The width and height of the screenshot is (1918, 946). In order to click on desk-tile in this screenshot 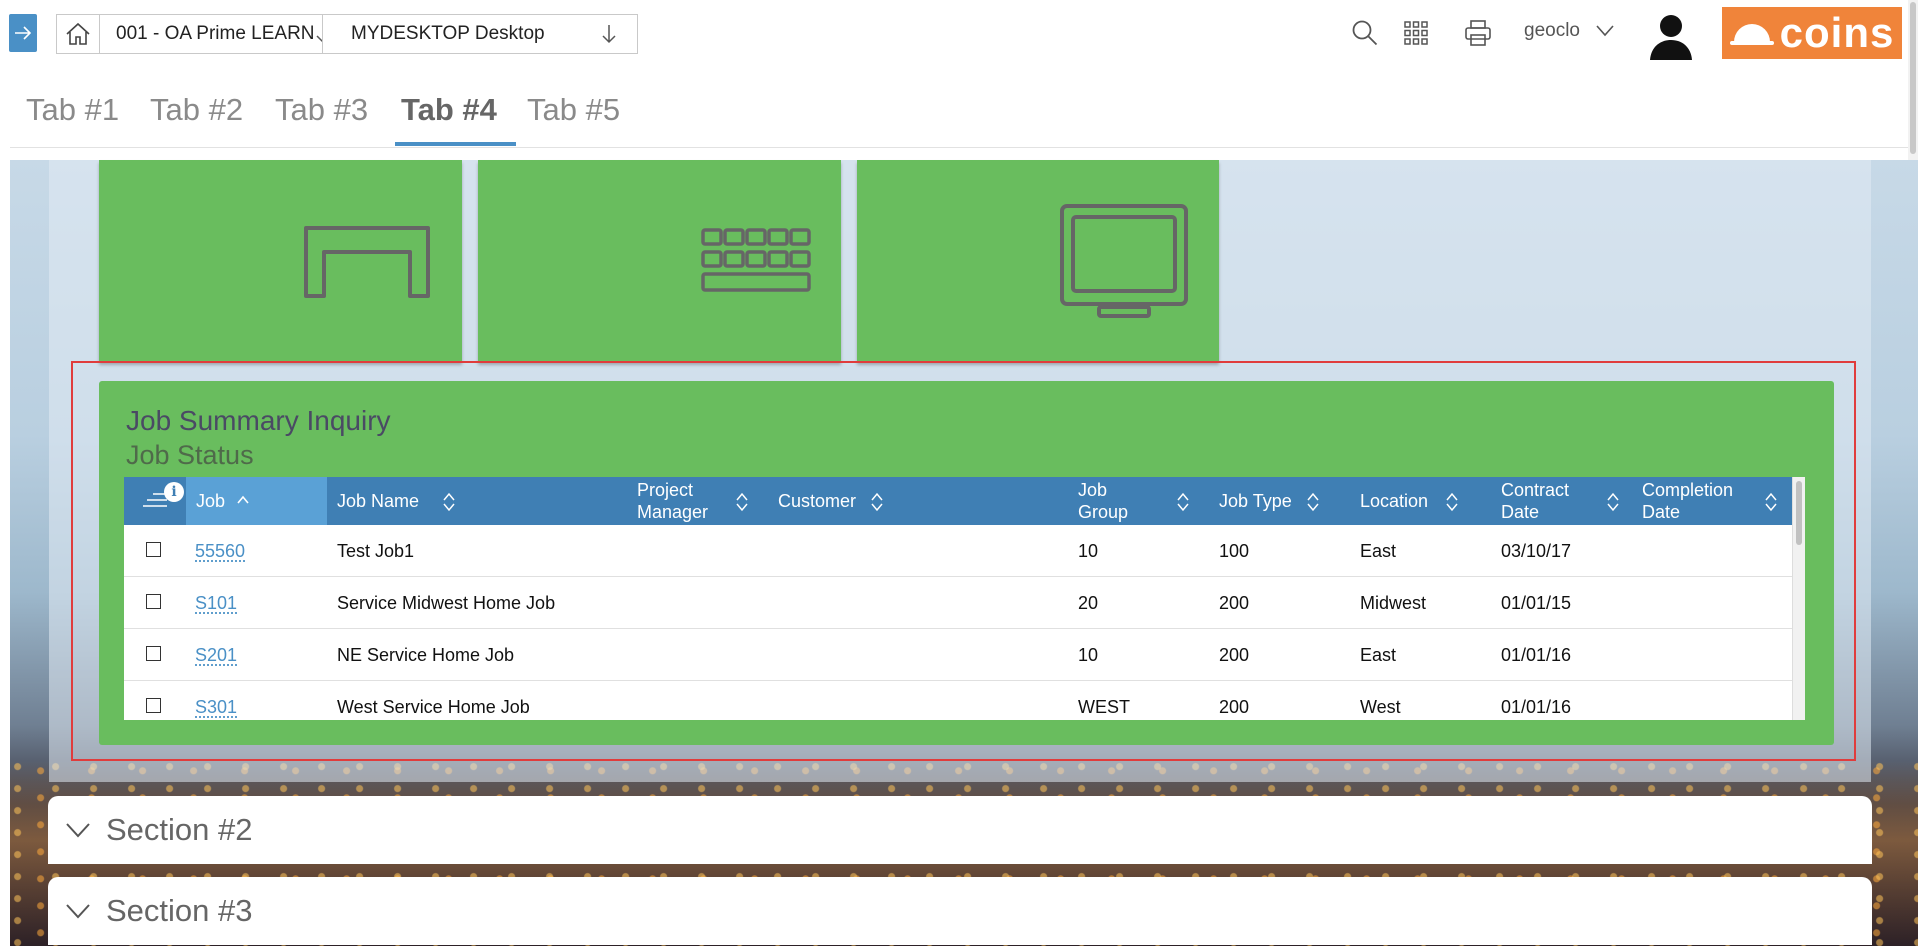, I will do `click(280, 261)`.